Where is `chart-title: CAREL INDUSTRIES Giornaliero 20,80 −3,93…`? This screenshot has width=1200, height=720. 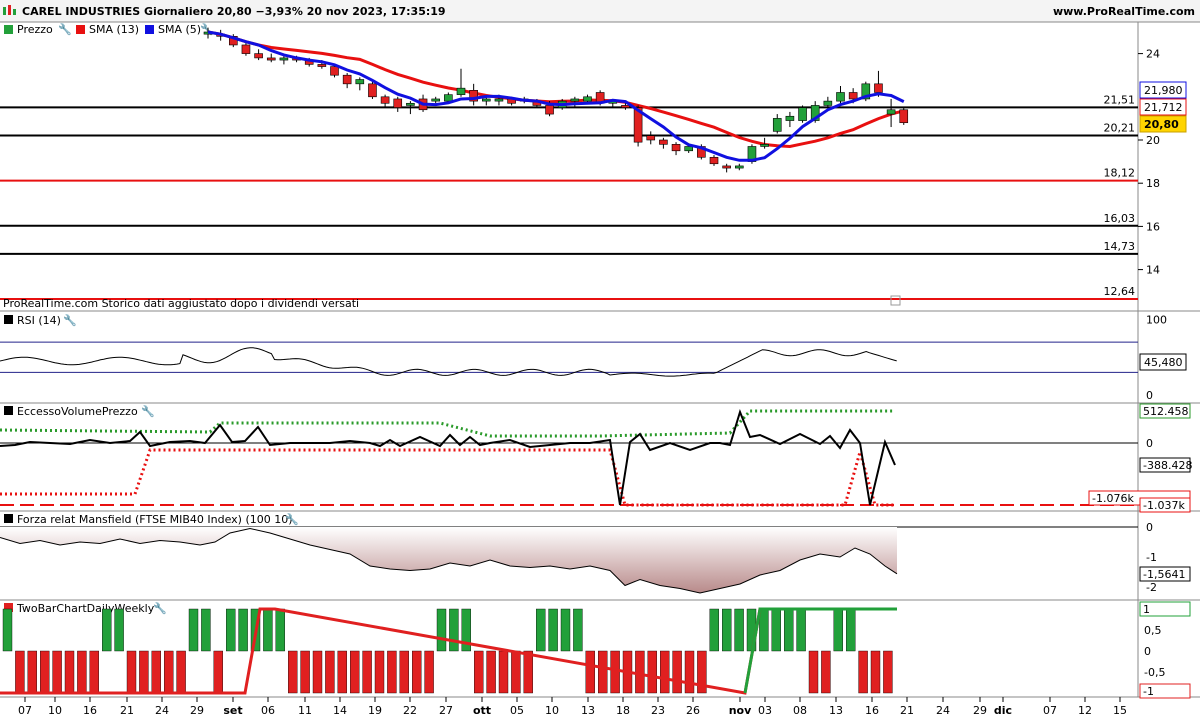 chart-title: CAREL INDUSTRIES Giornaliero 20,80 −3,93… is located at coordinates (234, 11).